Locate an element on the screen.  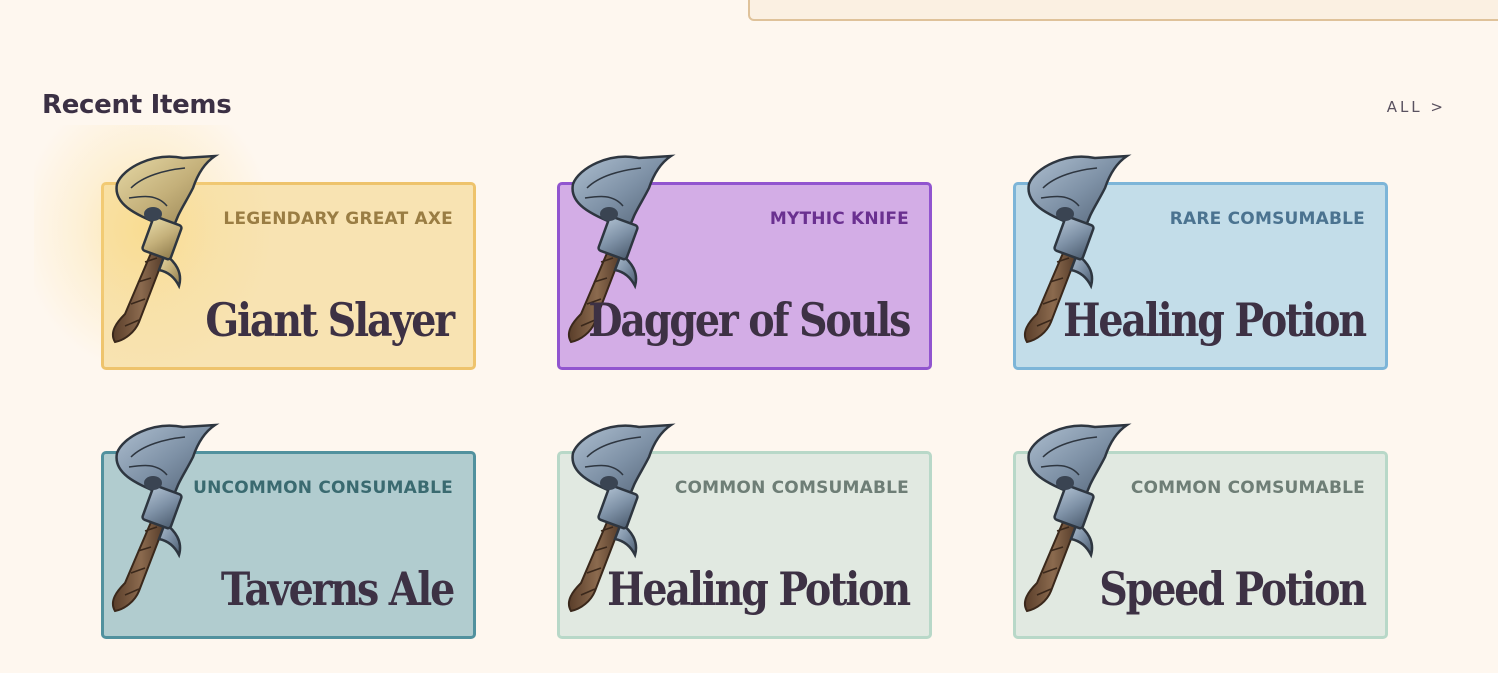
item-name: Dagger of Souls is located at coordinates (749, 320).